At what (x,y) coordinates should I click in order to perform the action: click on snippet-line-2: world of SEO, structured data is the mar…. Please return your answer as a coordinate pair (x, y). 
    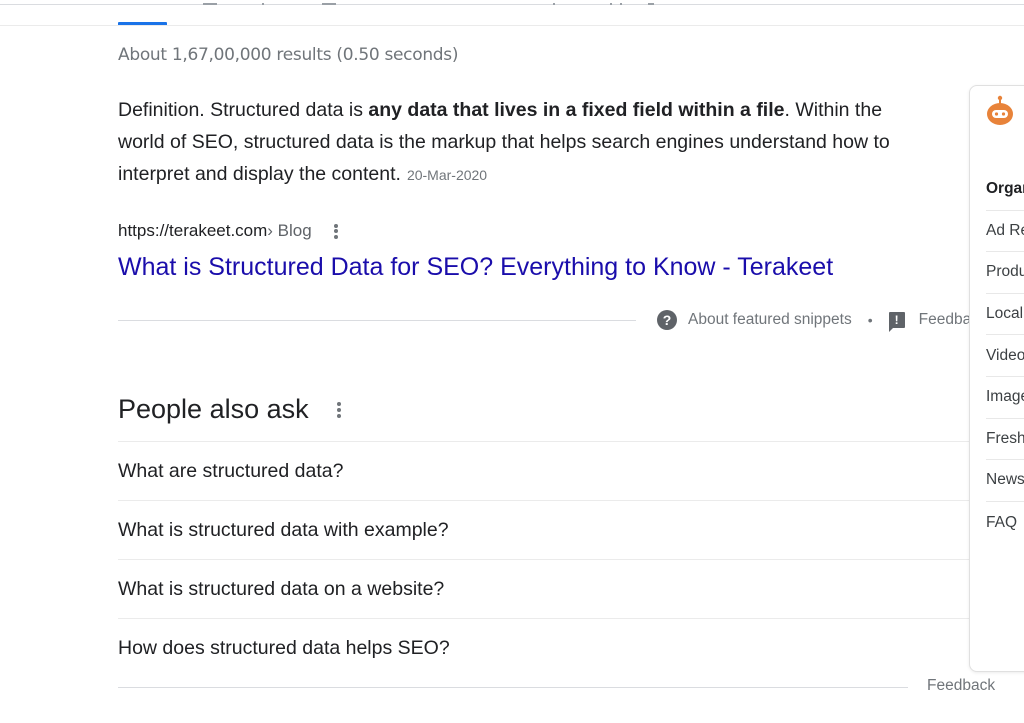
    Looking at the image, I should click on (504, 142).